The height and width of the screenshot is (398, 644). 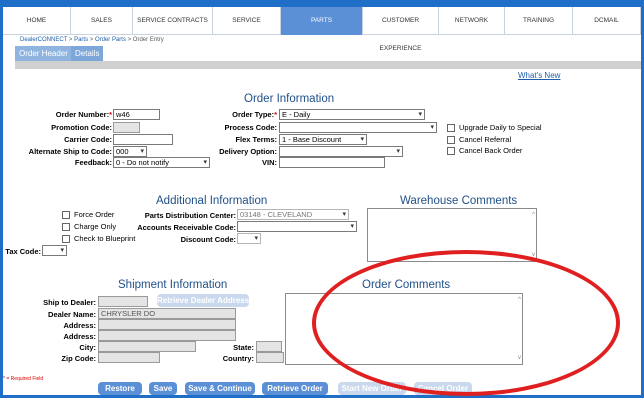 What do you see at coordinates (297, 226) in the screenshot?
I see `ar-code-select: ▾` at bounding box center [297, 226].